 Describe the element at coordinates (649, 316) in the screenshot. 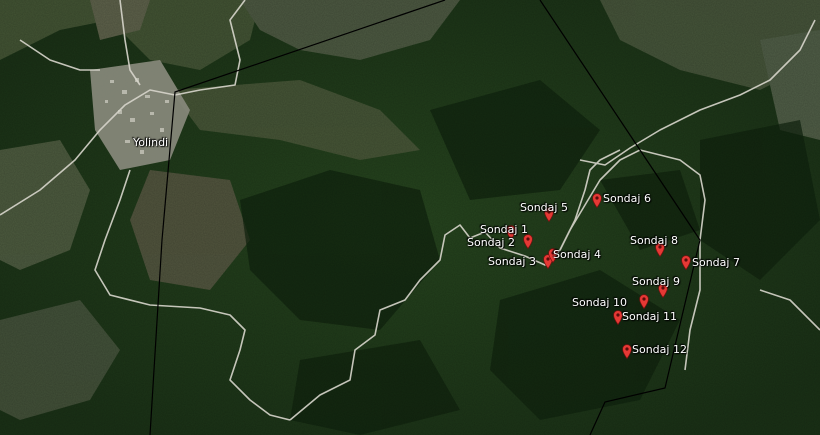

I see `marker-label: Sondaj 11` at that location.